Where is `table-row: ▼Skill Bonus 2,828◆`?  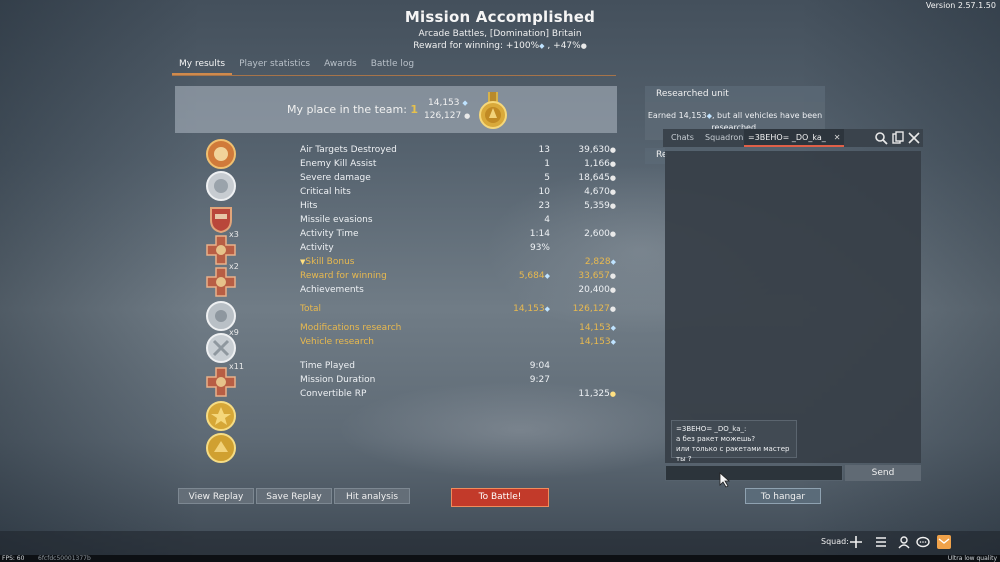
table-row: ▼Skill Bonus 2,828◆ is located at coordinates (460, 264).